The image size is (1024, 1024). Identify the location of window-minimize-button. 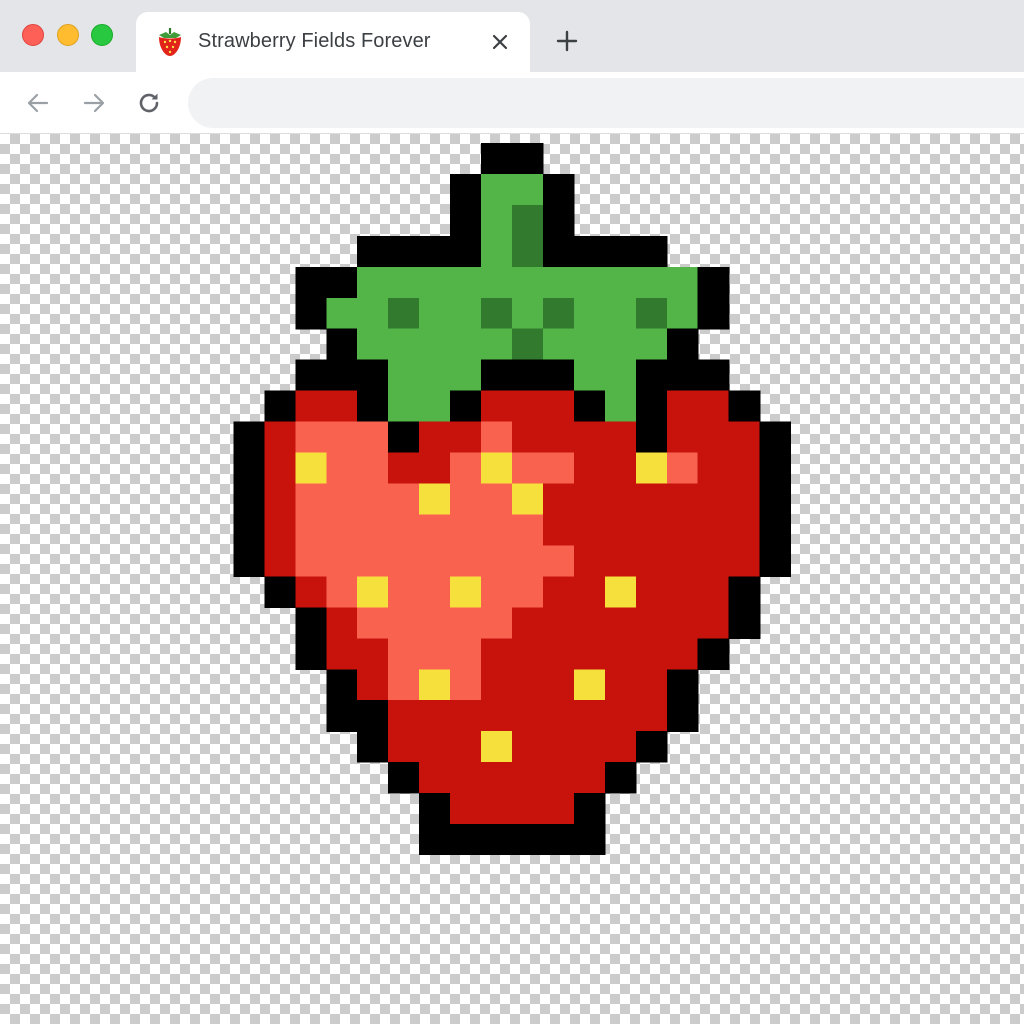
(68, 35).